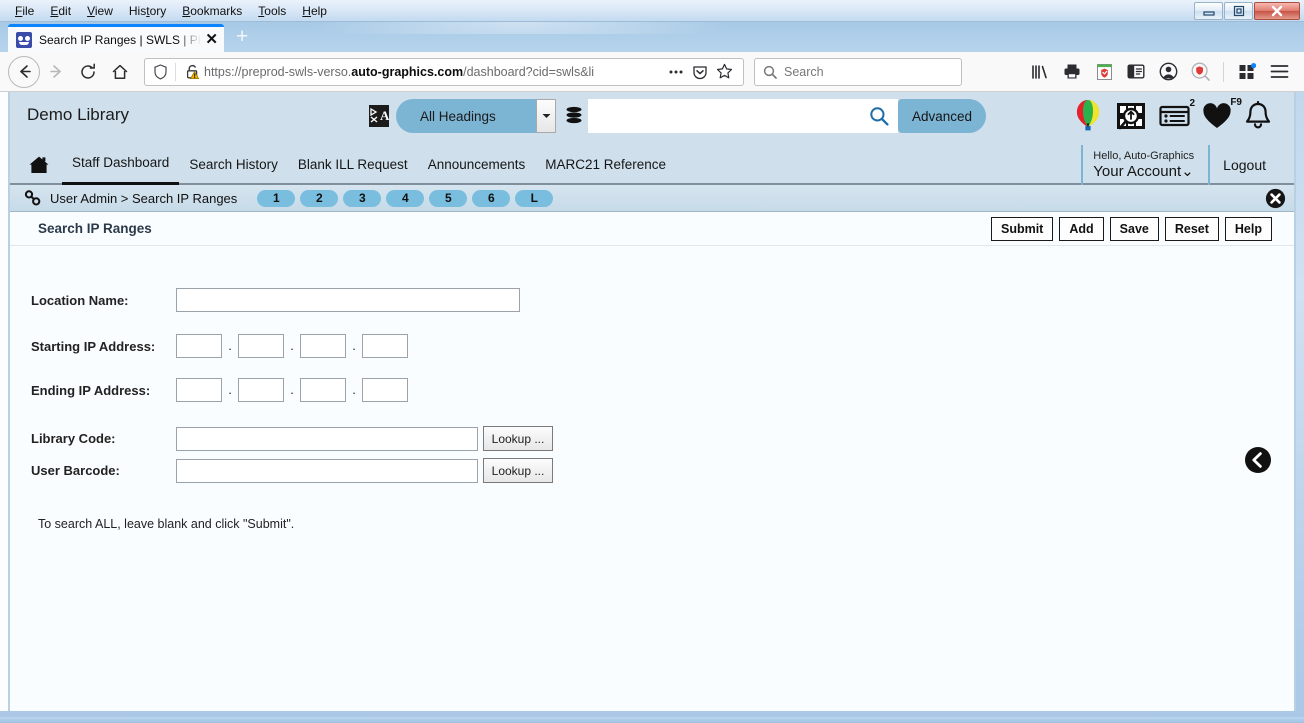 The height and width of the screenshot is (723, 1304). What do you see at coordinates (95, 228) in the screenshot?
I see `page-title: Search IP Ranges` at bounding box center [95, 228].